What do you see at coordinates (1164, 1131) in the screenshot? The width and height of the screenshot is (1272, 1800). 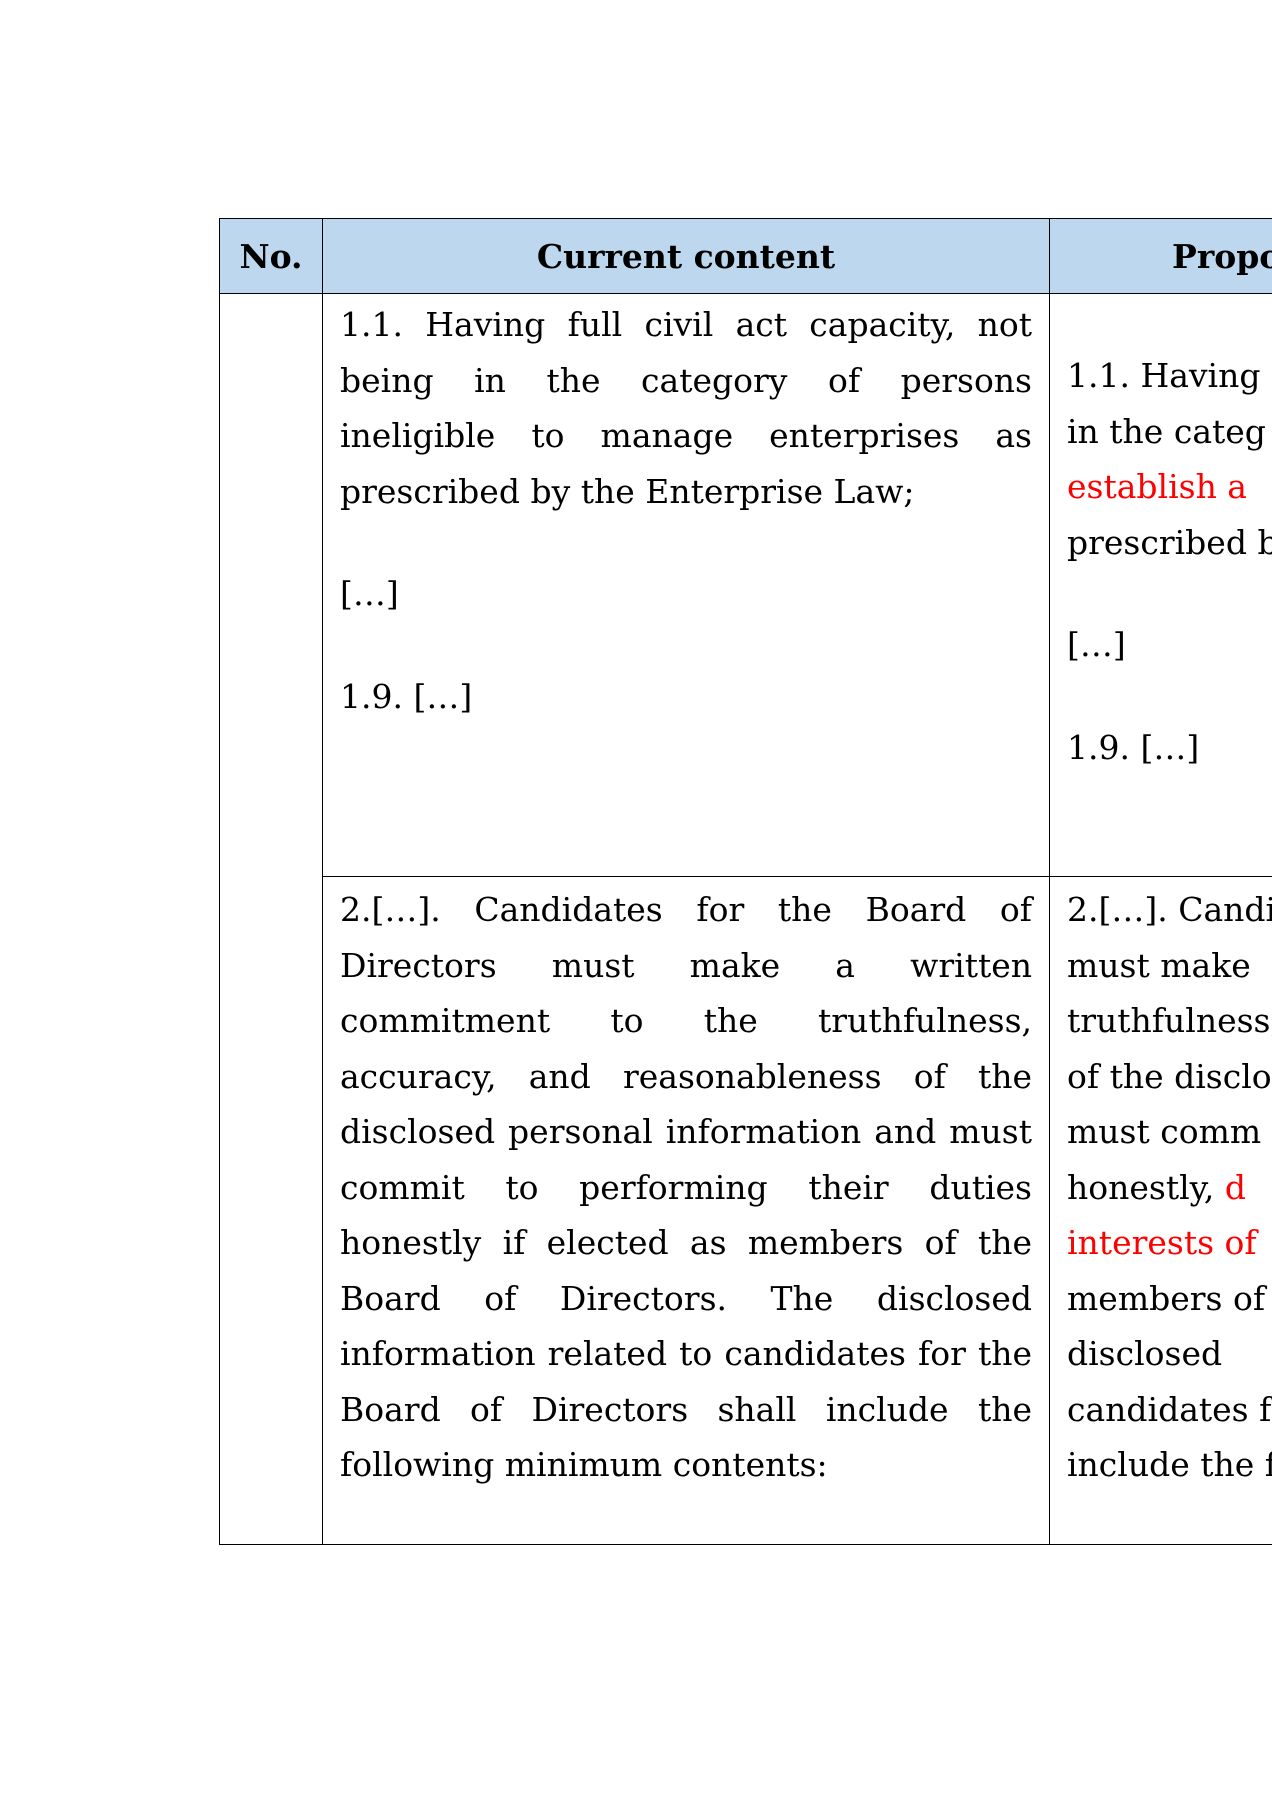 I see `proposed-line: must comm` at bounding box center [1164, 1131].